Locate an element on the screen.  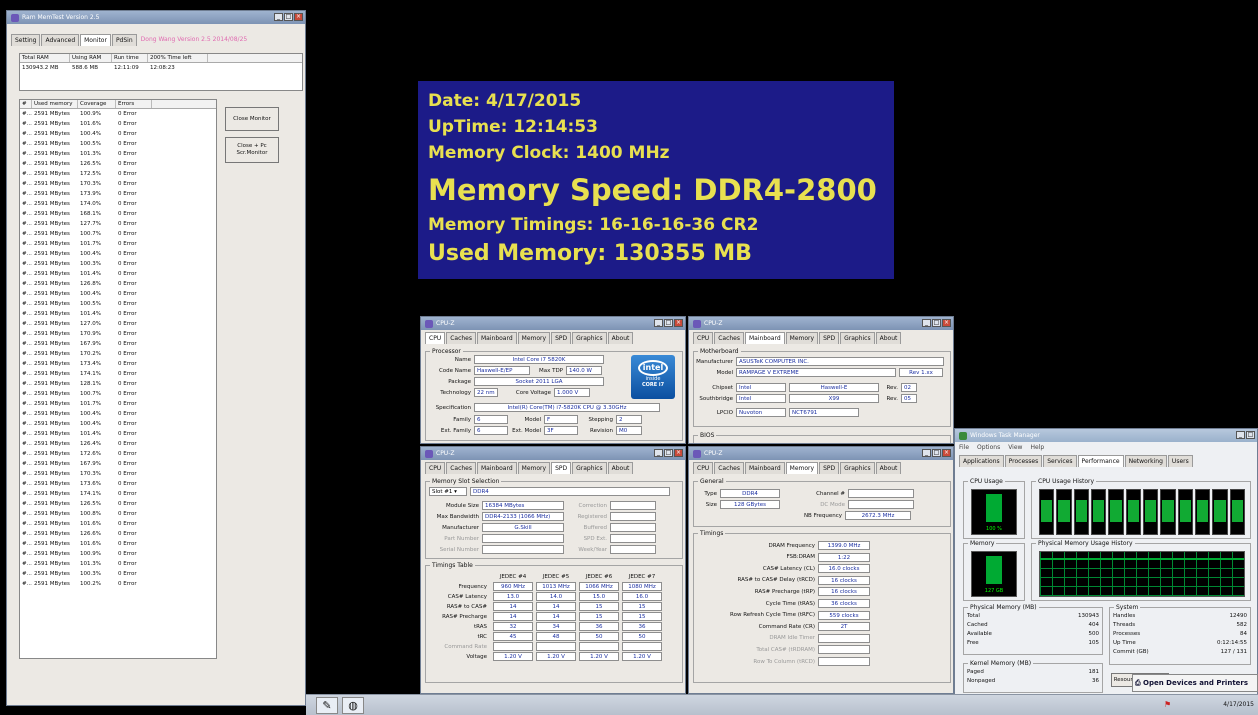
tab-monitor: Monitor is located at coordinates (95, 40).